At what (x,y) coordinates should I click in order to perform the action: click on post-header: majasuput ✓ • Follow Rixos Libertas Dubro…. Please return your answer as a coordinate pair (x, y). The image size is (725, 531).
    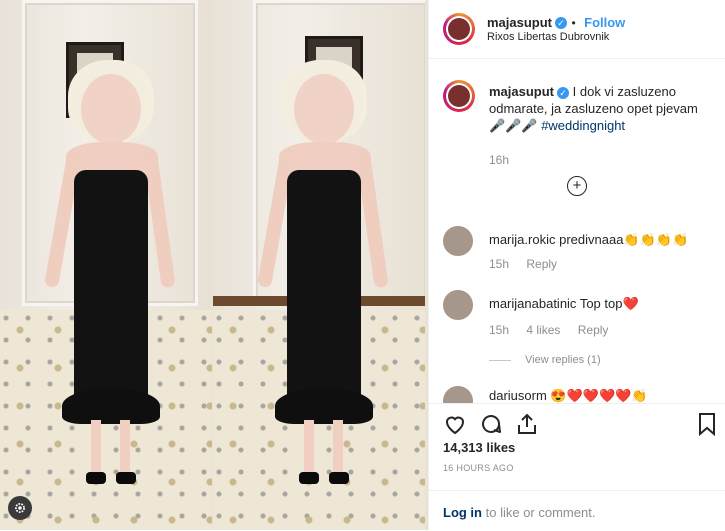
    Looking at the image, I should click on (577, 29).